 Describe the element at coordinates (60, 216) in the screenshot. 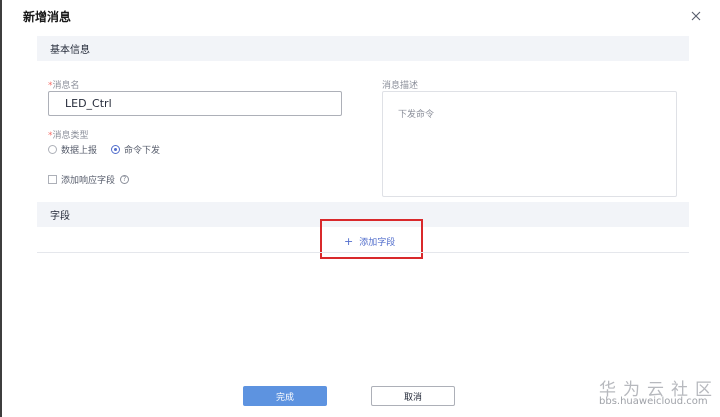

I see `fields-title: 字段` at that location.